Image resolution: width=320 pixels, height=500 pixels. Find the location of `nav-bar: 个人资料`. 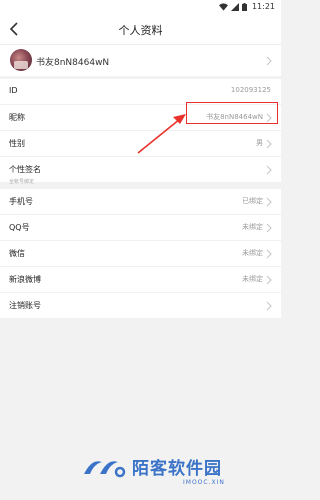

nav-bar: 个人资料 is located at coordinates (140, 29).